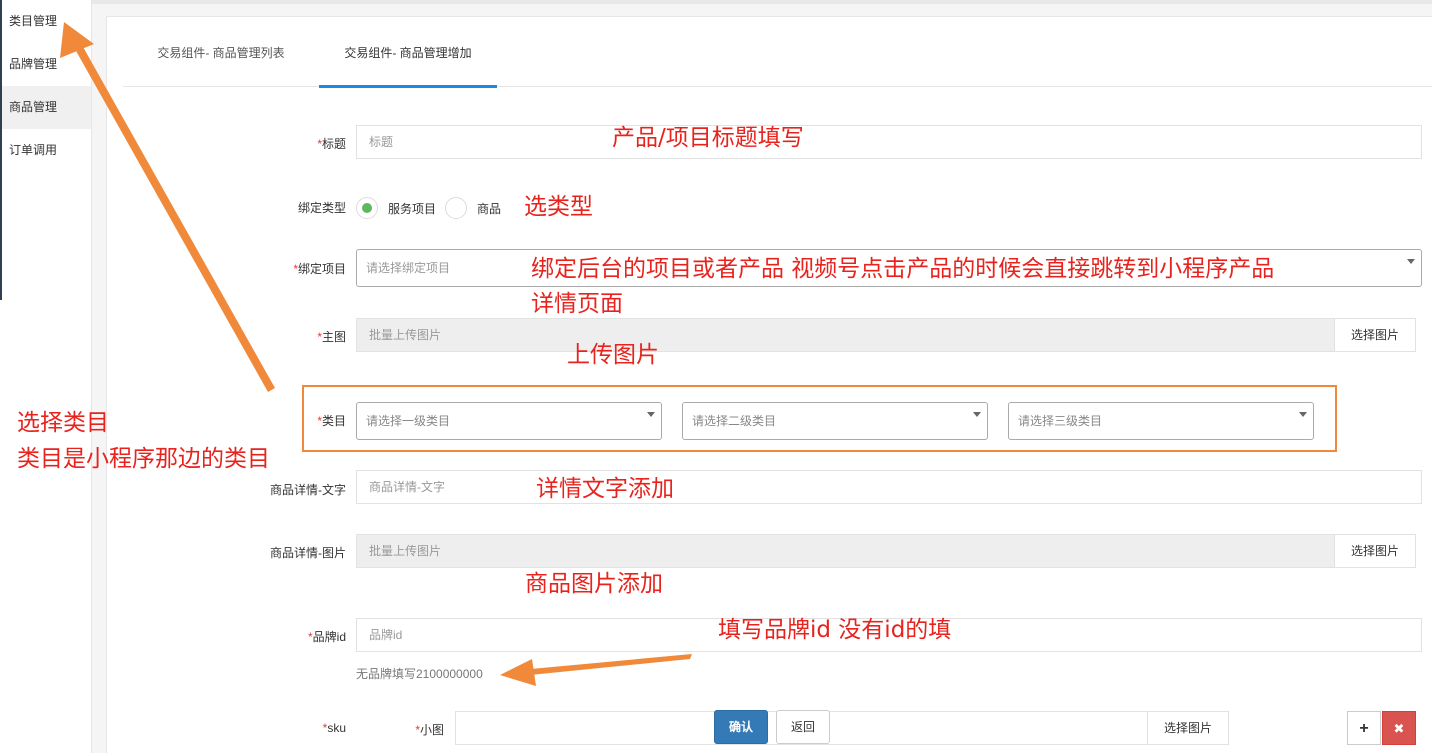 Image resolution: width=1432 pixels, height=753 pixels. I want to click on bind-type-label: 绑定类型, so click(321, 208).